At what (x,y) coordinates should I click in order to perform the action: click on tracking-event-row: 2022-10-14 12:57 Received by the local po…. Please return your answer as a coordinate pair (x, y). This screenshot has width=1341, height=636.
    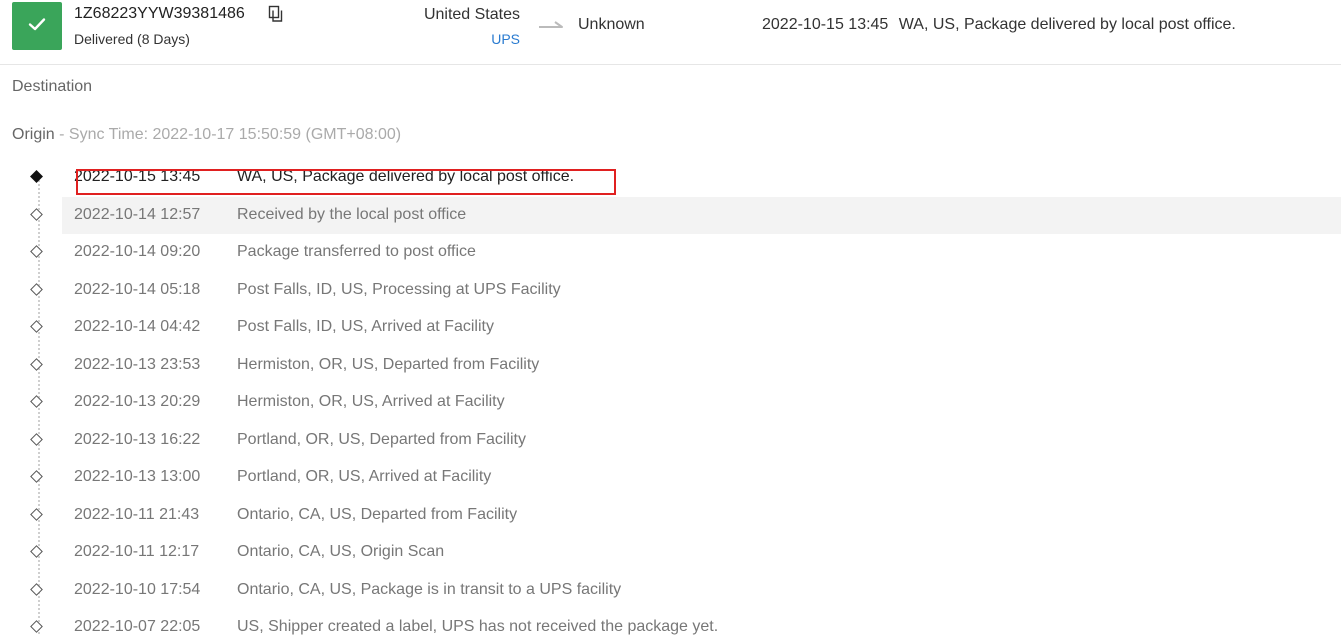
    Looking at the image, I should click on (670, 215).